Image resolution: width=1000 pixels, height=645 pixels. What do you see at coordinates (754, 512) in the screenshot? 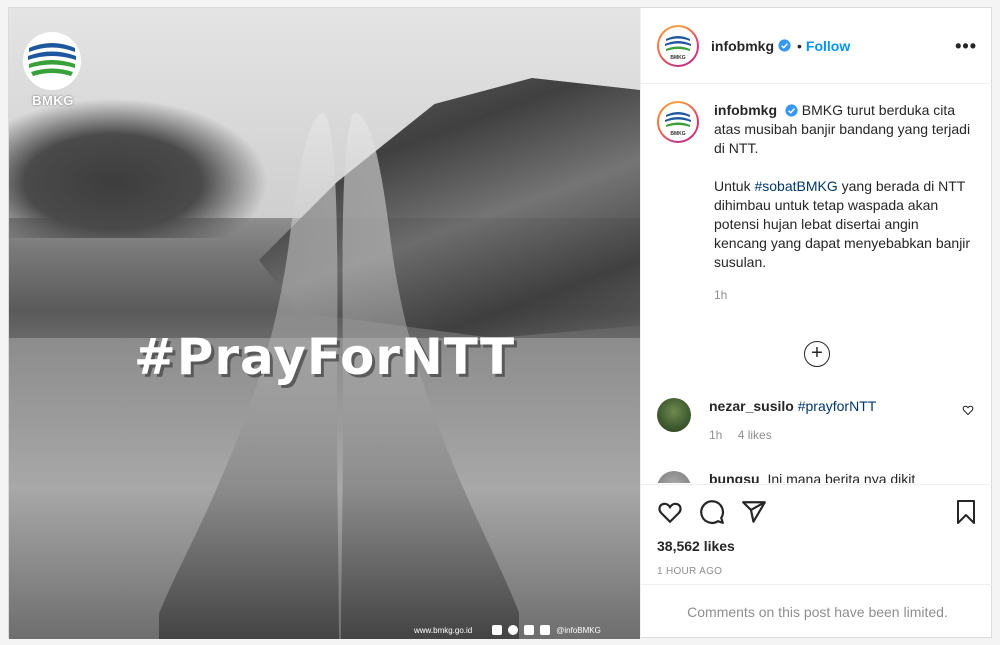
I see `share-paper-plane-icon` at bounding box center [754, 512].